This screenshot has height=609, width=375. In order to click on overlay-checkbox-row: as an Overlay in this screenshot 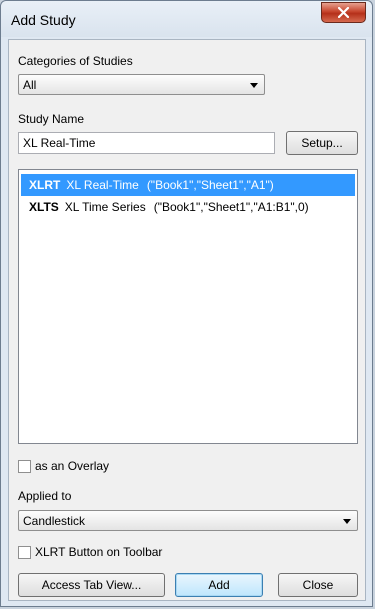, I will do `click(63, 466)`.